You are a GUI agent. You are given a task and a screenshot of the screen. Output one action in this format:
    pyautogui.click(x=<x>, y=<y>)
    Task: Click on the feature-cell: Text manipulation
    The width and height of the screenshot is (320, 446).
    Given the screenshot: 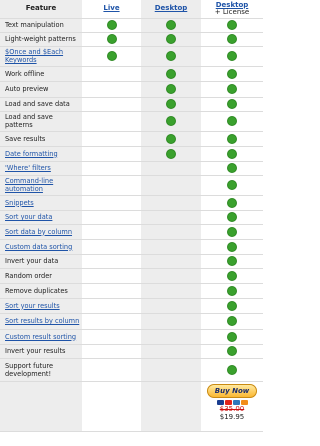 What is the action you would take?
    pyautogui.click(x=41, y=25)
    